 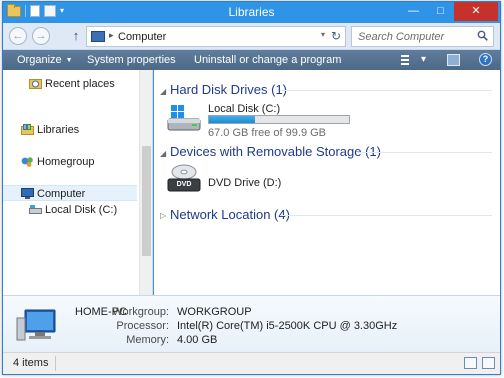 I want to click on nav-label: Homegroup, so click(x=66, y=162).